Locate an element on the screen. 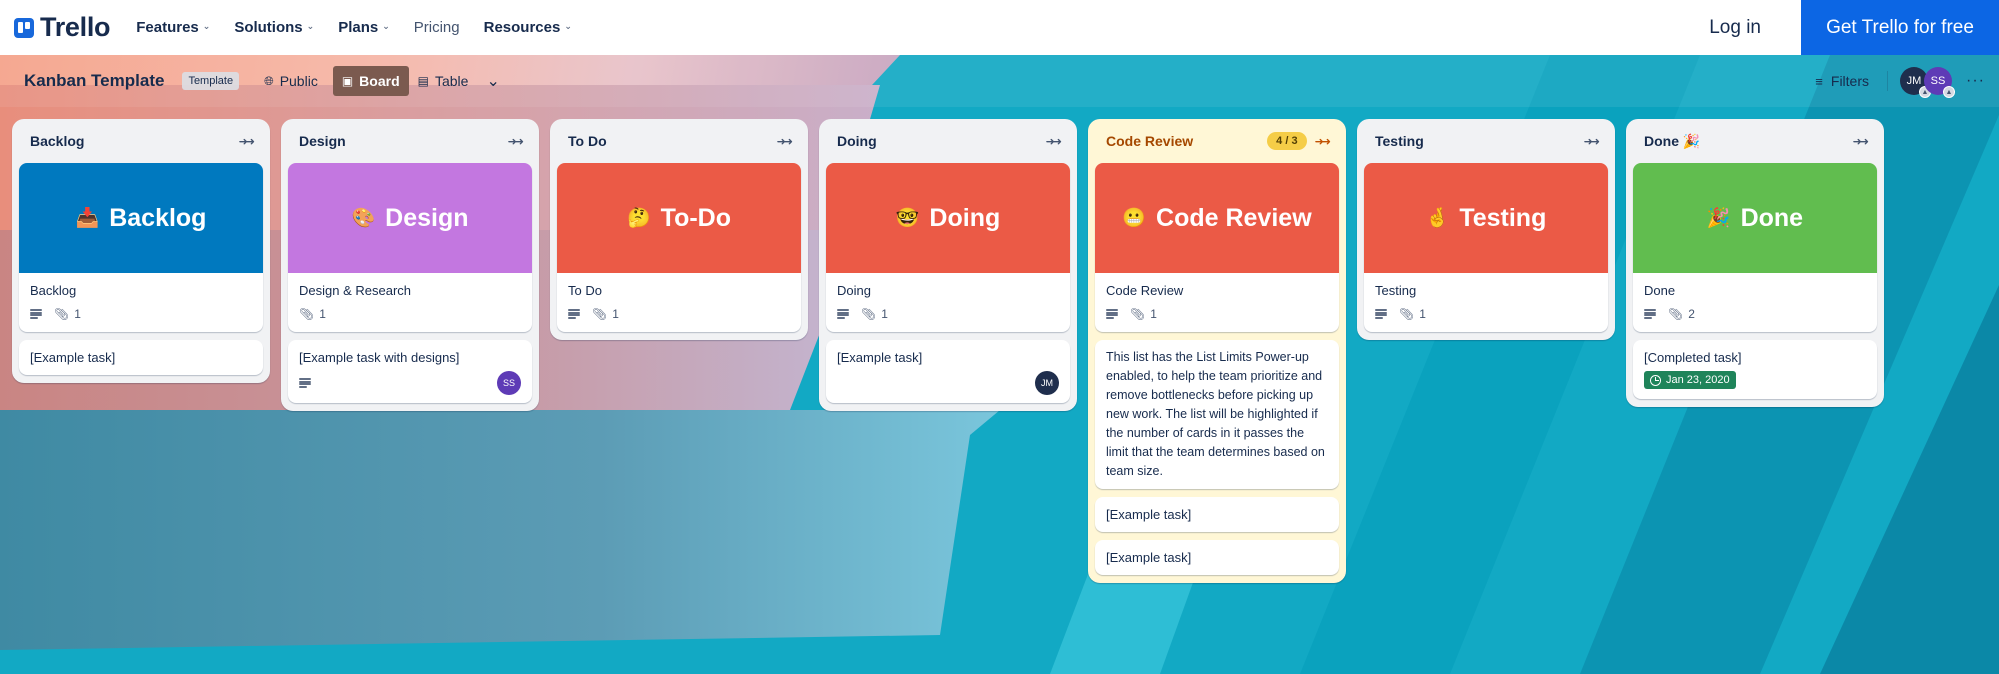 The image size is (1999, 674). card: [Completed task] Jan 23, 2020 is located at coordinates (1755, 369).